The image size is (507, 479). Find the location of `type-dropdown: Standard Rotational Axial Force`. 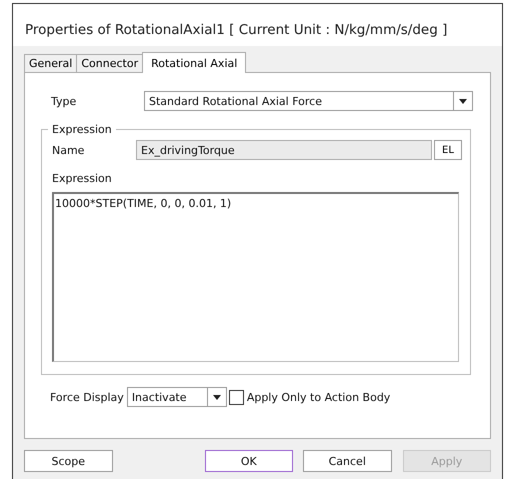

type-dropdown: Standard Rotational Axial Force is located at coordinates (308, 101).